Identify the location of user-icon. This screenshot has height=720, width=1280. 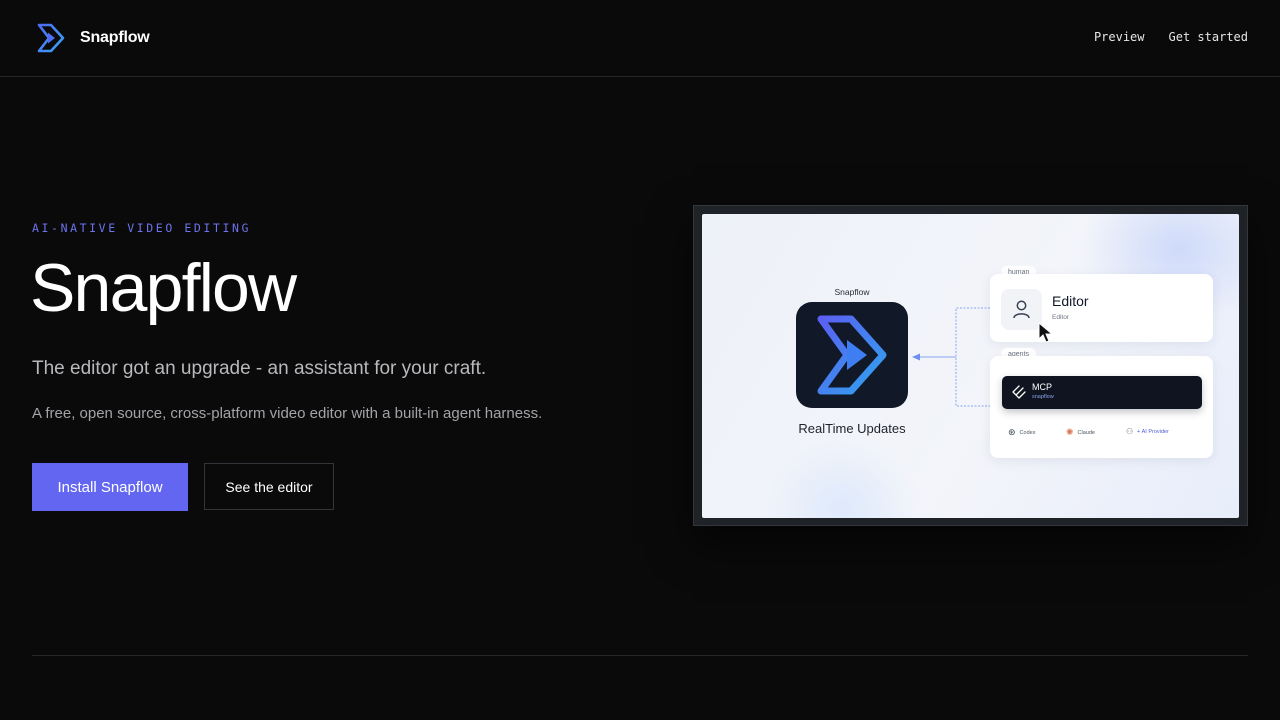
(1021, 309).